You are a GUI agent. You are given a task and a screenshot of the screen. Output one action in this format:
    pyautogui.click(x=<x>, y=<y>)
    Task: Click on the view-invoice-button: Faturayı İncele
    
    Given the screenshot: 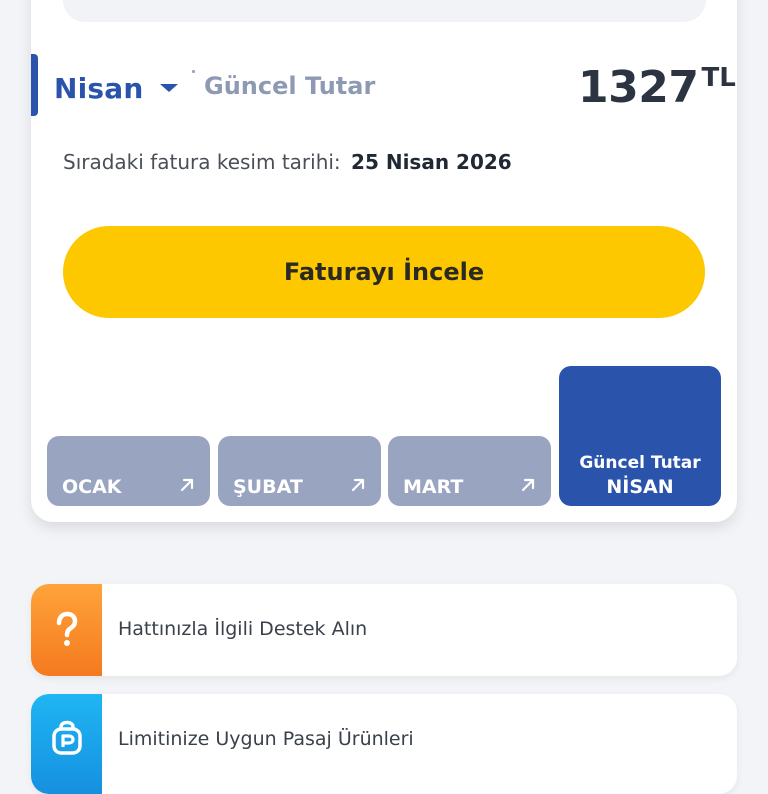 What is the action you would take?
    pyautogui.click(x=384, y=272)
    